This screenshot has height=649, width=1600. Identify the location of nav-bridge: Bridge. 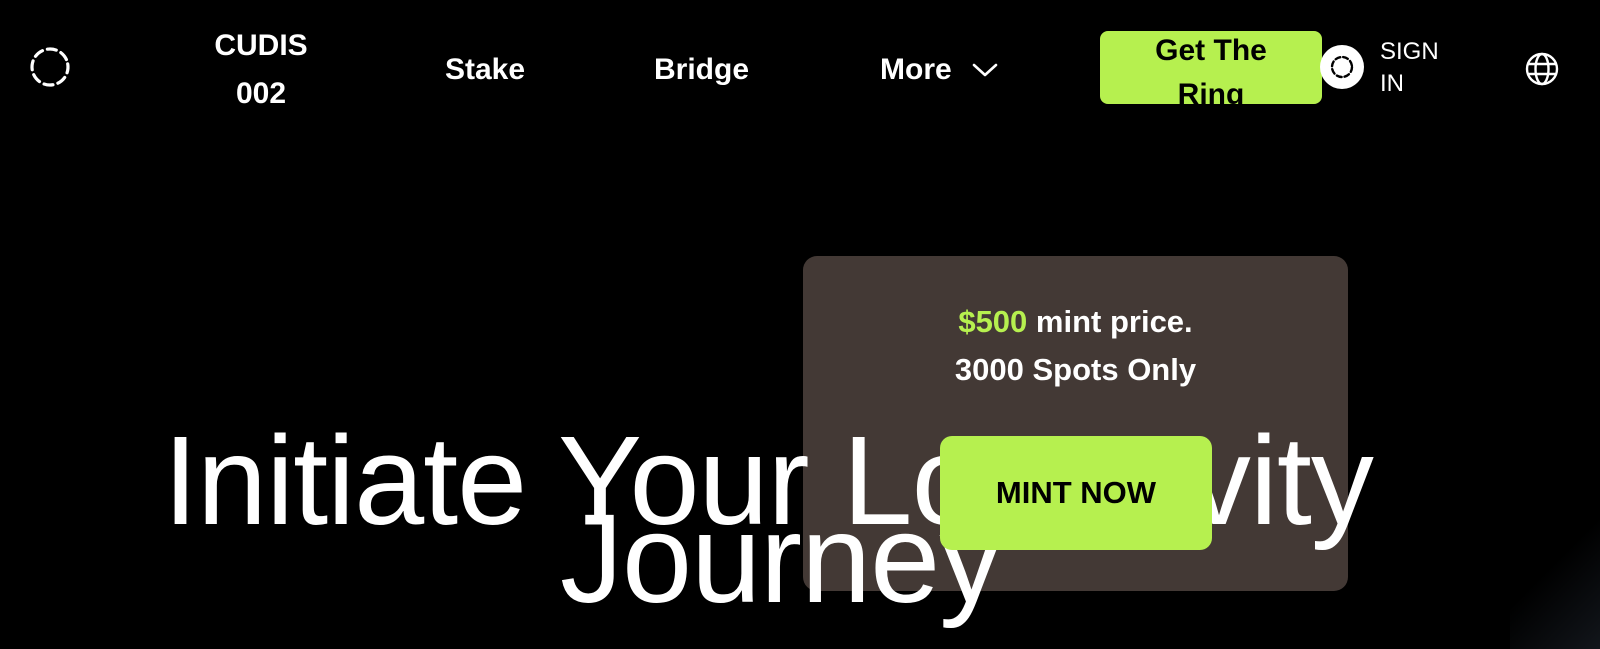
(701, 70).